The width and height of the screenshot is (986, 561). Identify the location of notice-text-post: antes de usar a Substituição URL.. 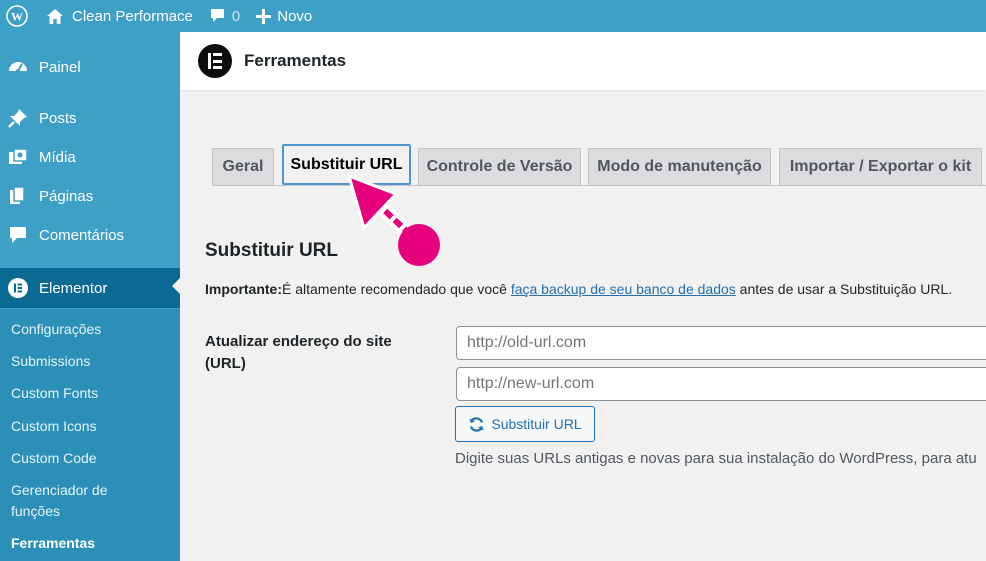
(844, 289).